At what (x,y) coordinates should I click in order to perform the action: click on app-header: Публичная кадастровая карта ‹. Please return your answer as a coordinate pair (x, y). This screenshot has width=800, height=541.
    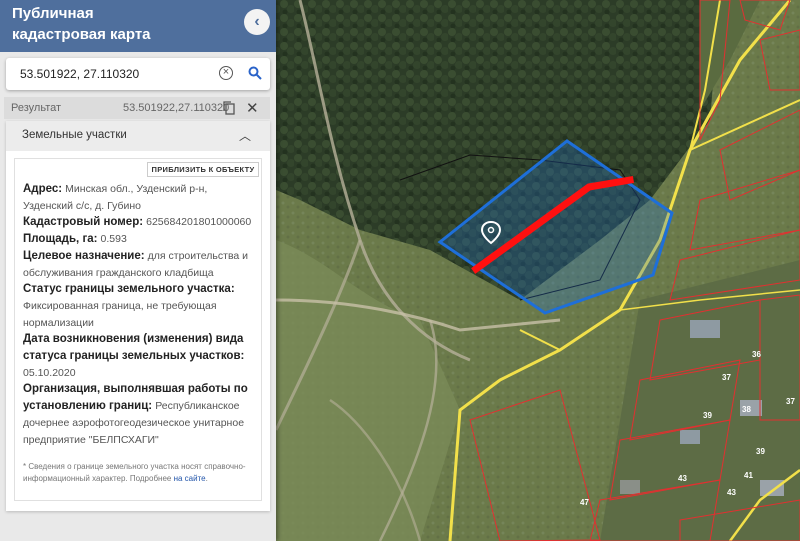
    Looking at the image, I should click on (138, 26).